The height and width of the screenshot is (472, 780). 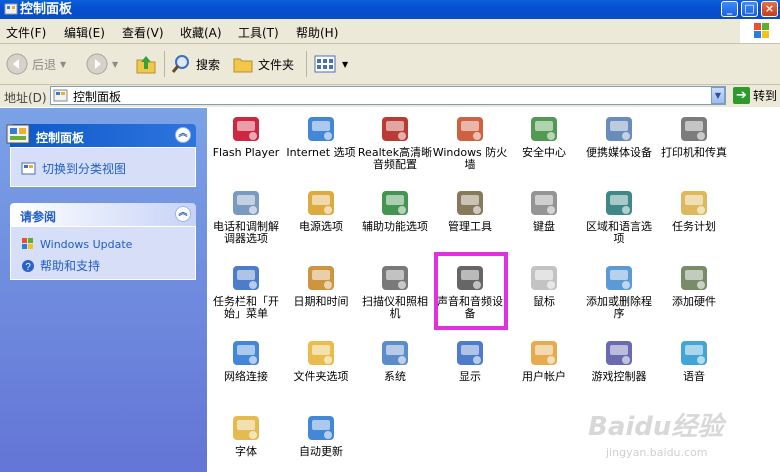 What do you see at coordinates (544, 203) in the screenshot?
I see `keyboard-icon` at bounding box center [544, 203].